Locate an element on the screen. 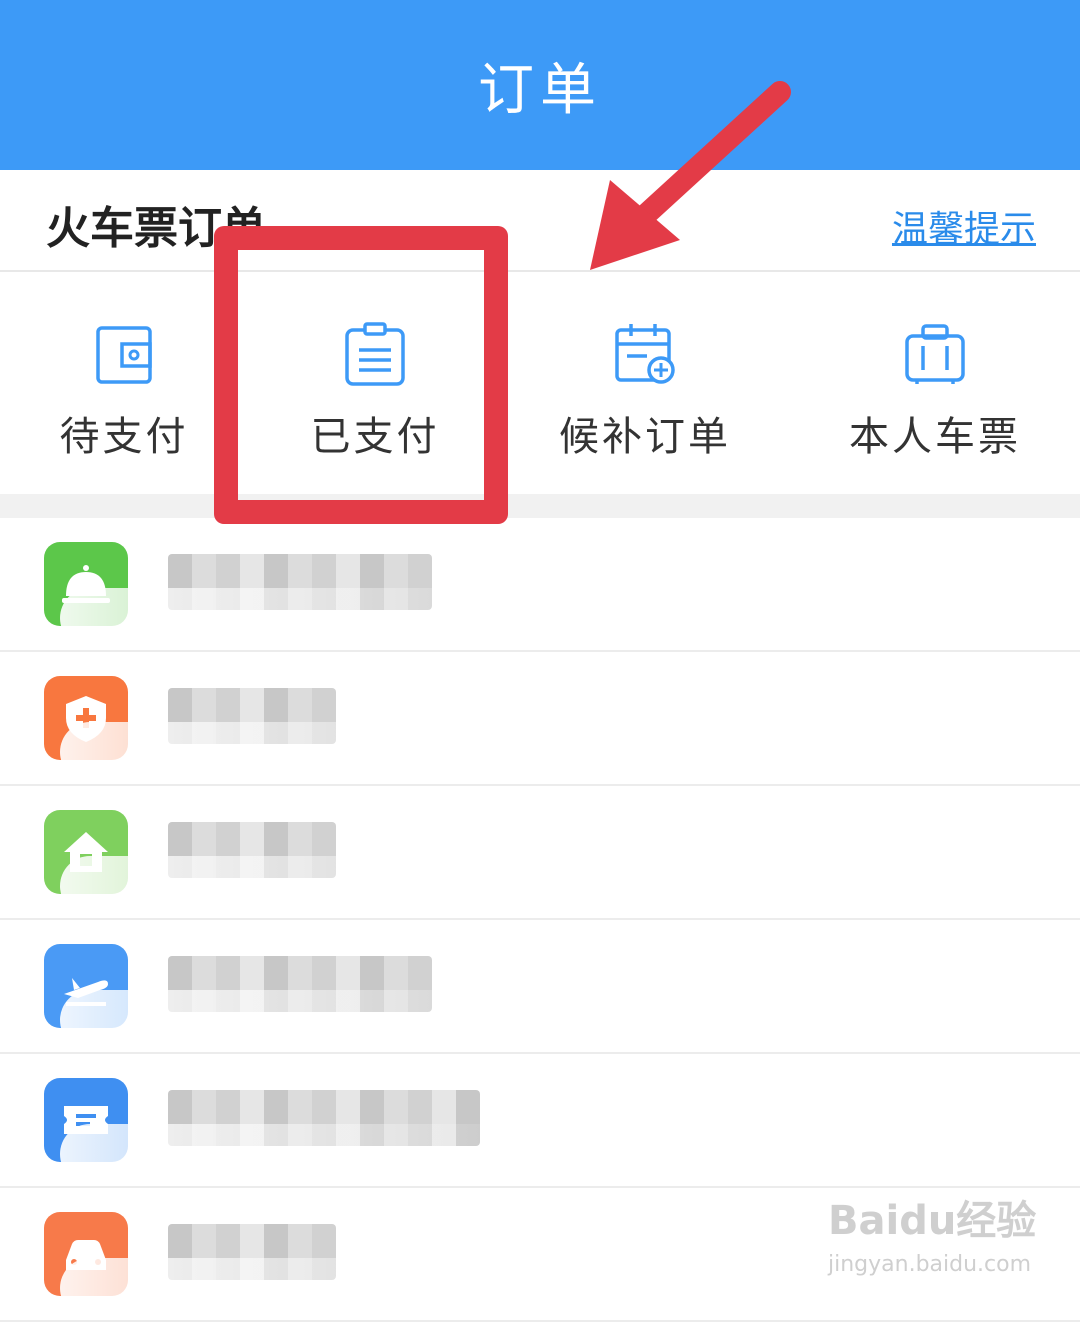 Image resolution: width=1080 pixels, height=1322 pixels. train-orders-section-header: 火车票订单 温馨提示 is located at coordinates (540, 221).